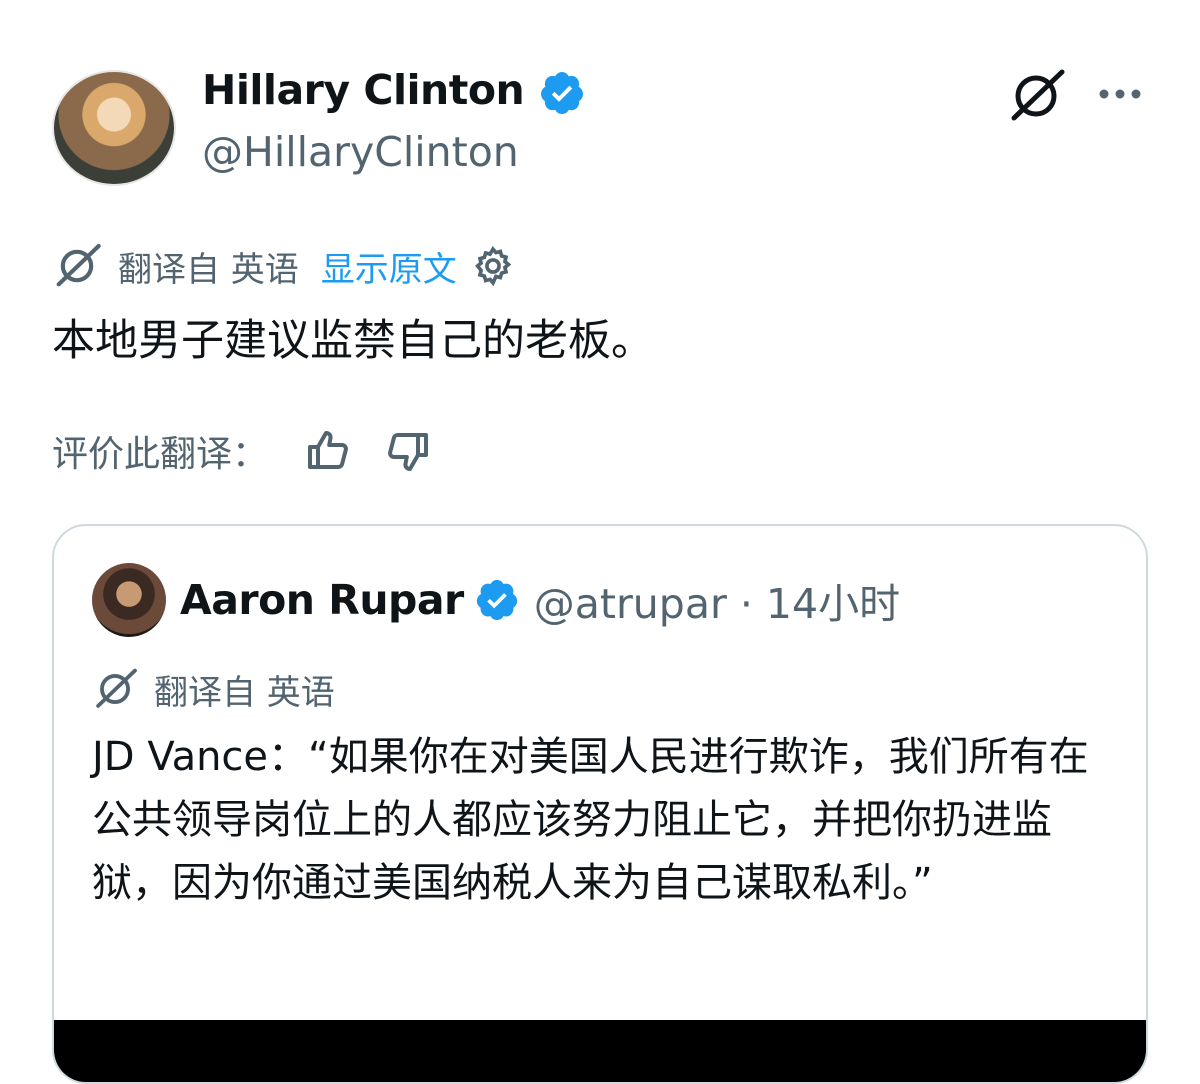  What do you see at coordinates (493, 266) in the screenshot?
I see `settings-gear-icon` at bounding box center [493, 266].